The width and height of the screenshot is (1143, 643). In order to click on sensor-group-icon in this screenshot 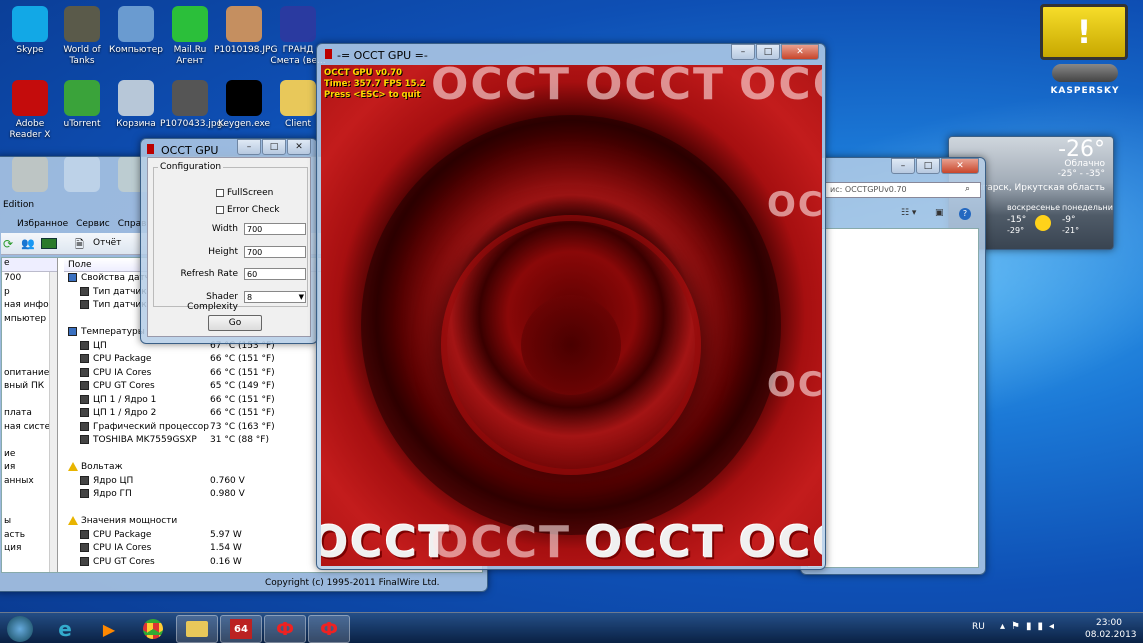, I will do `click(72, 331)`.